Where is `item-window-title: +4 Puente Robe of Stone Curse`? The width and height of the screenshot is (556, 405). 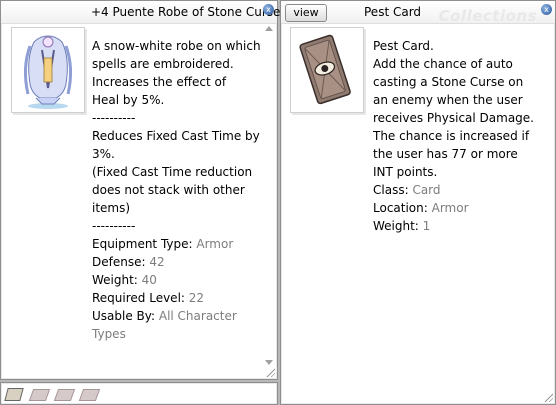
item-window-title: +4 Puente Robe of Stone Curse is located at coordinates (186, 12).